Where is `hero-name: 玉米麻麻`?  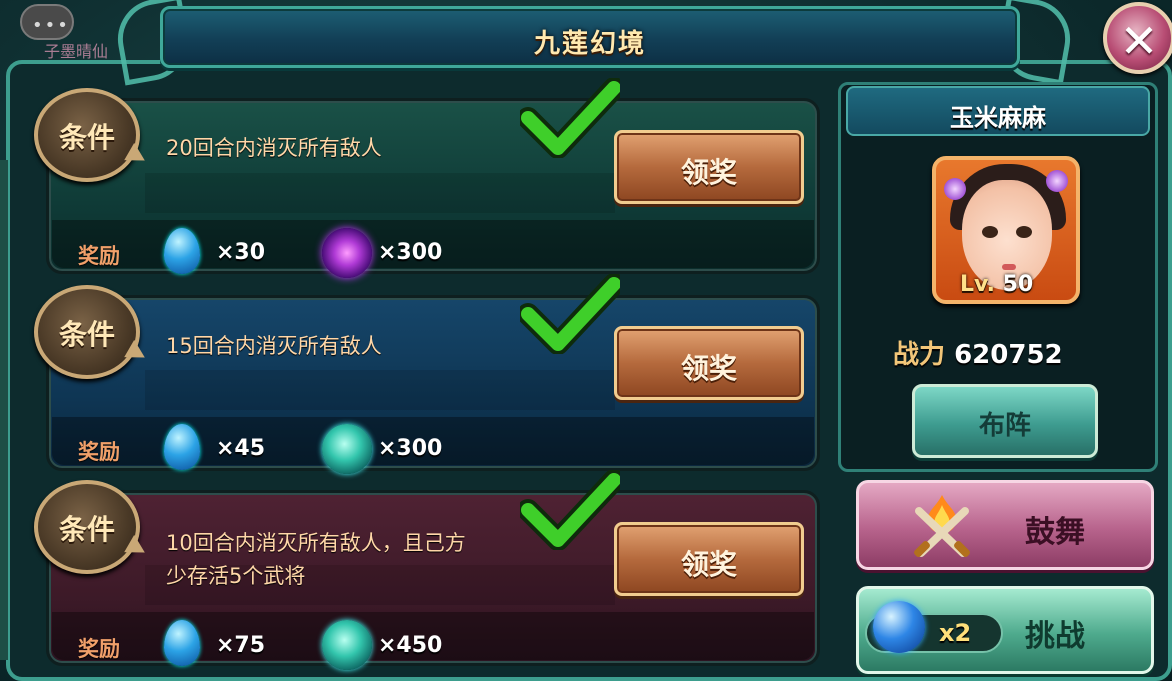 hero-name: 玉米麻麻 is located at coordinates (998, 118).